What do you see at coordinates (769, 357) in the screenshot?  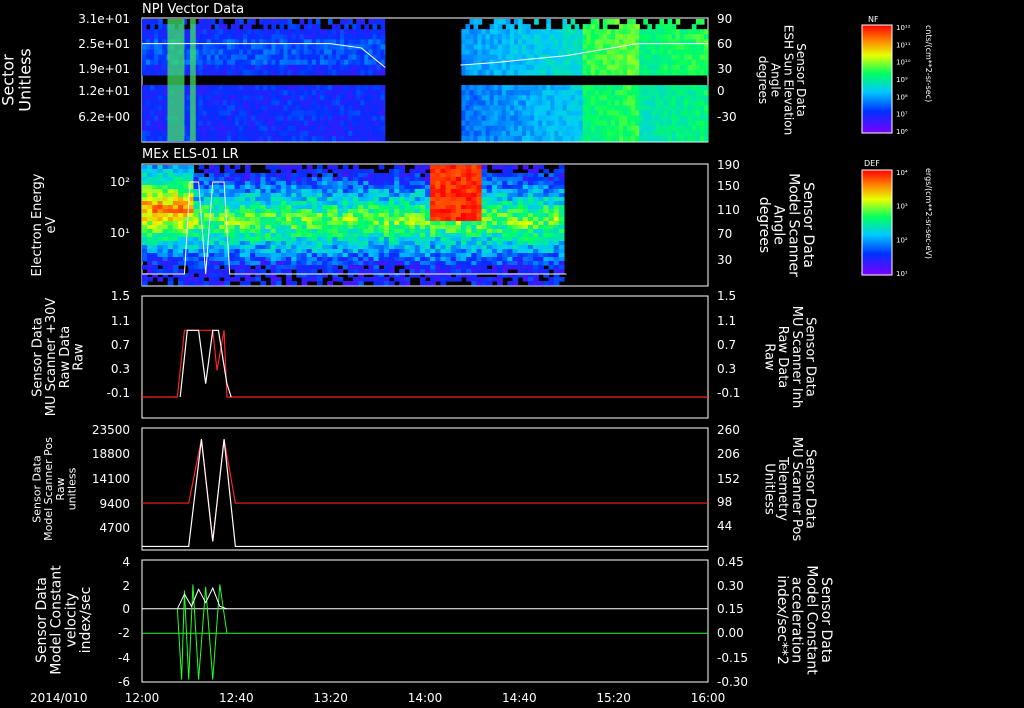 I see `p3-rlabel-line-3: Raw` at bounding box center [769, 357].